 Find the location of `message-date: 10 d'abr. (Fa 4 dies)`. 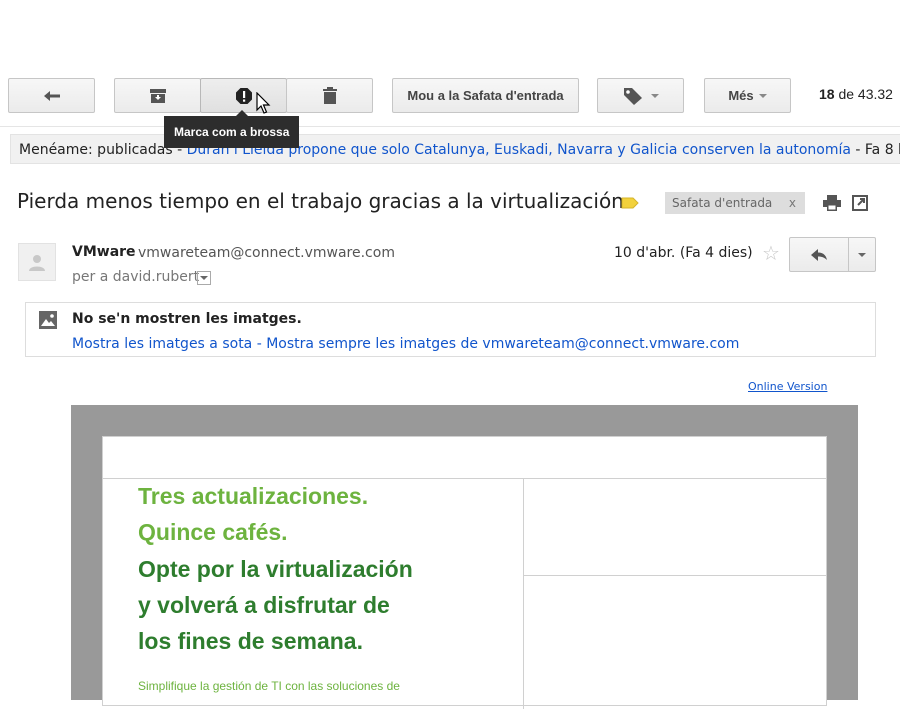

message-date: 10 d'abr. (Fa 4 dies) is located at coordinates (683, 253).